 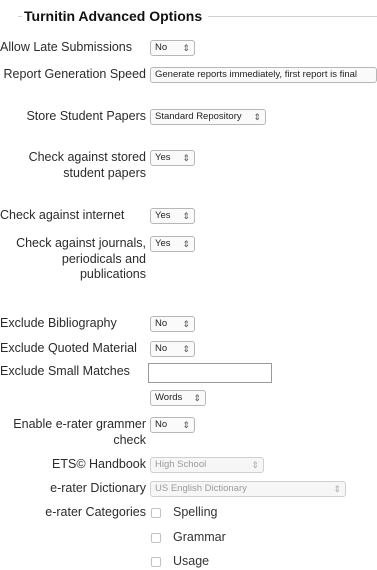 I want to click on check-internet-select: Yes ⇕, so click(x=172, y=216).